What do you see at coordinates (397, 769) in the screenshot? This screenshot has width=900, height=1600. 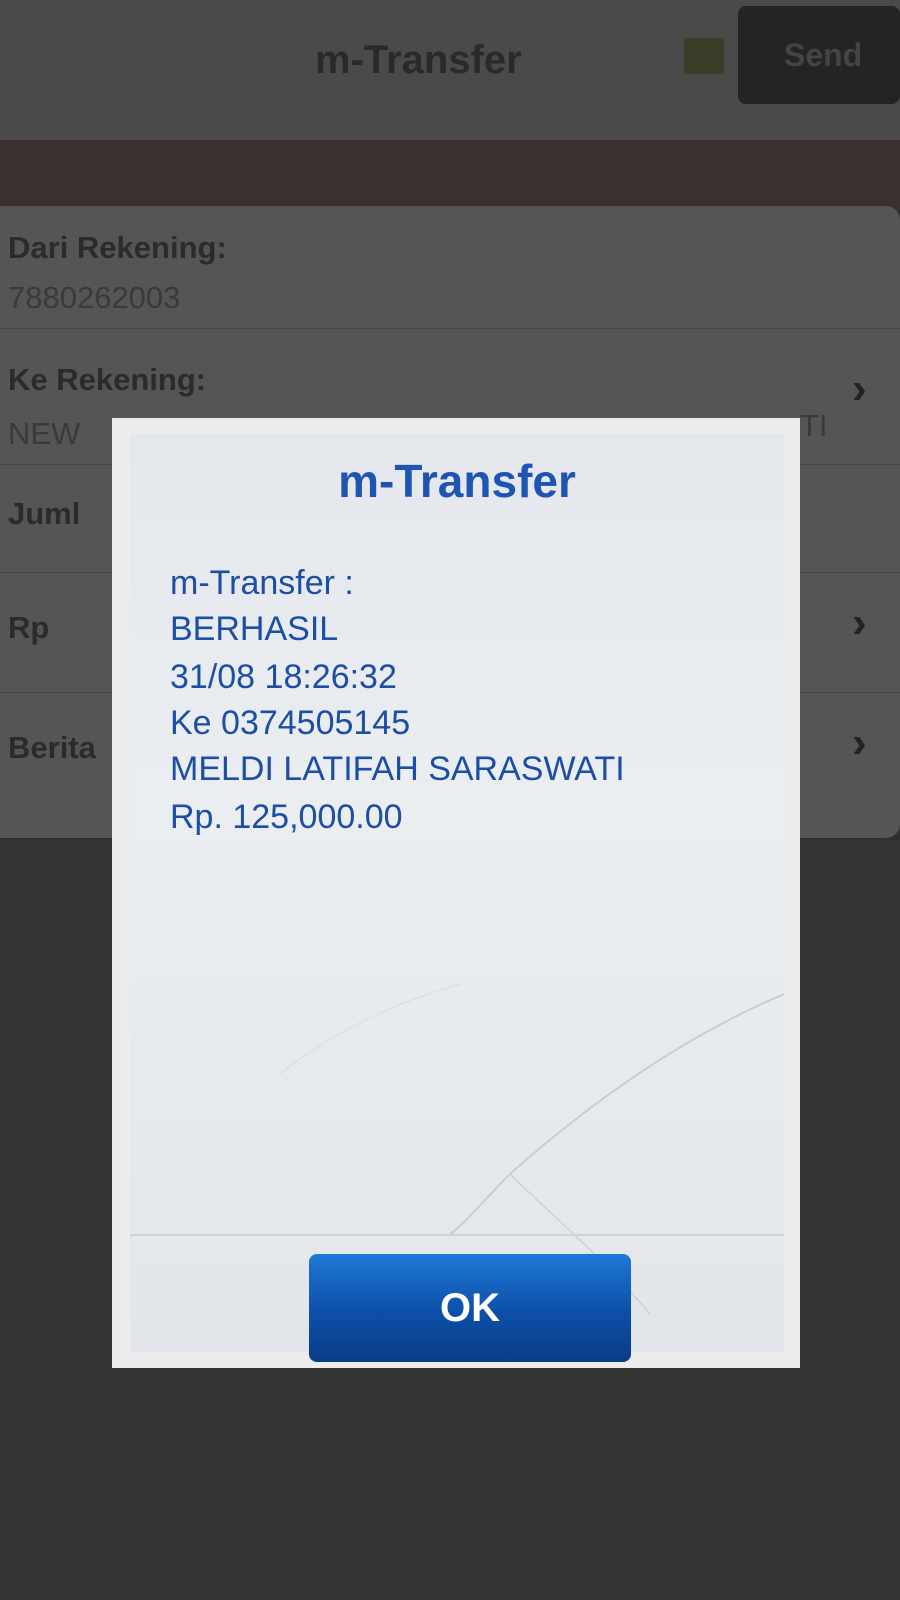 I see `message-line: MELDI LATIFAH SARASWATI` at bounding box center [397, 769].